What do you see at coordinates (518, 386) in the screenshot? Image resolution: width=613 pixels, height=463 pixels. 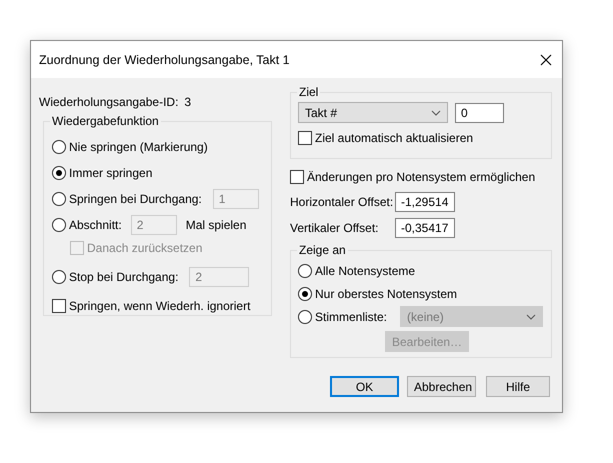 I see `dialog-button: Hilfe` at bounding box center [518, 386].